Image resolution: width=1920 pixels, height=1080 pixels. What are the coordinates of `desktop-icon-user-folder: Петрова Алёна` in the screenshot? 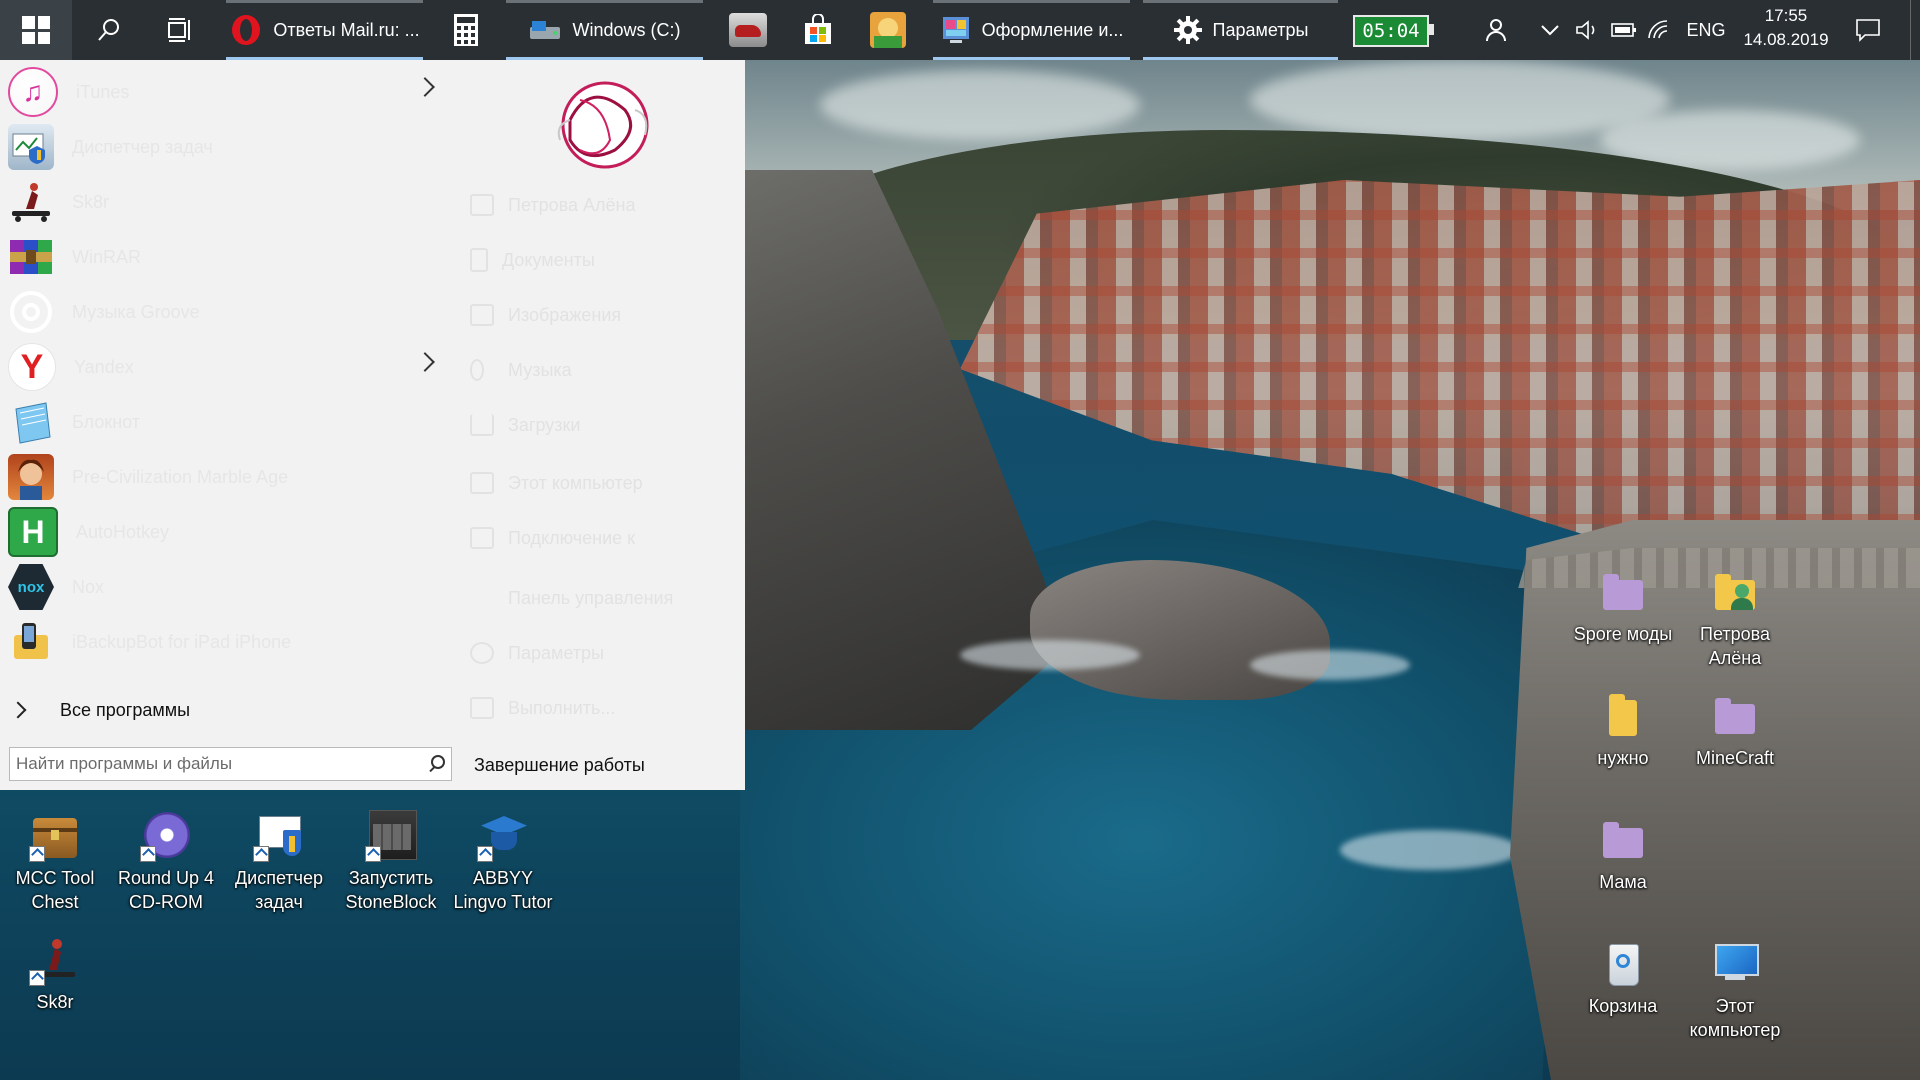 It's located at (1735, 618).